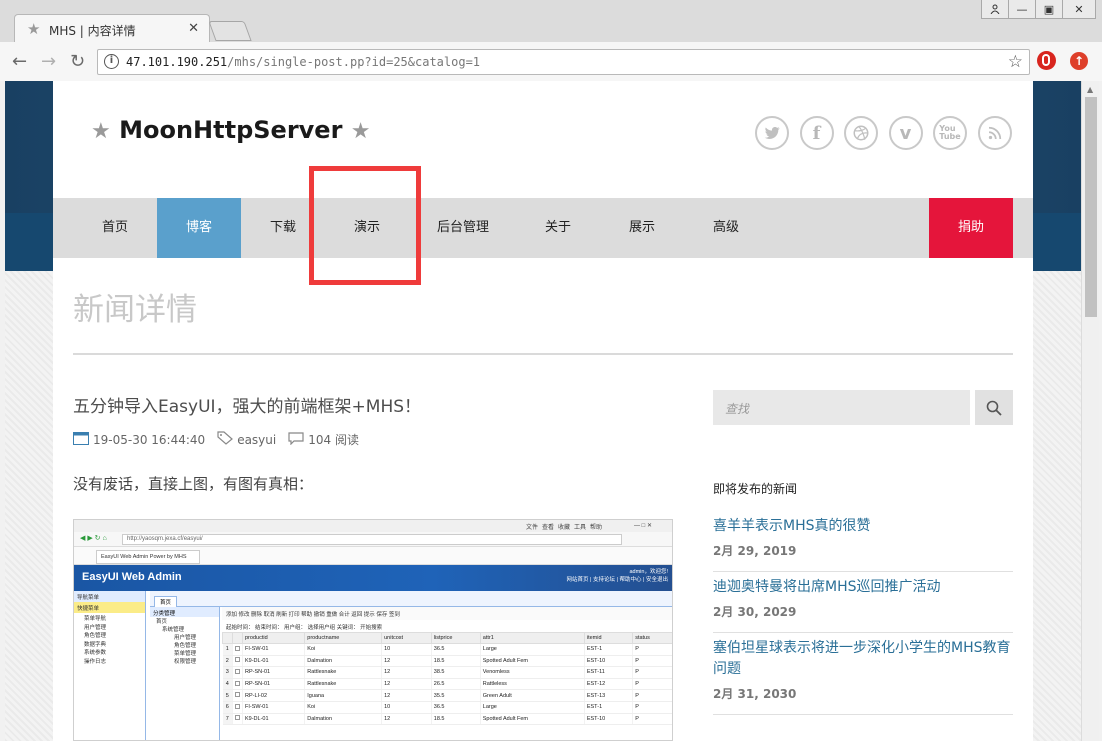  I want to click on embedded-left-item: 操作日志, so click(95, 661).